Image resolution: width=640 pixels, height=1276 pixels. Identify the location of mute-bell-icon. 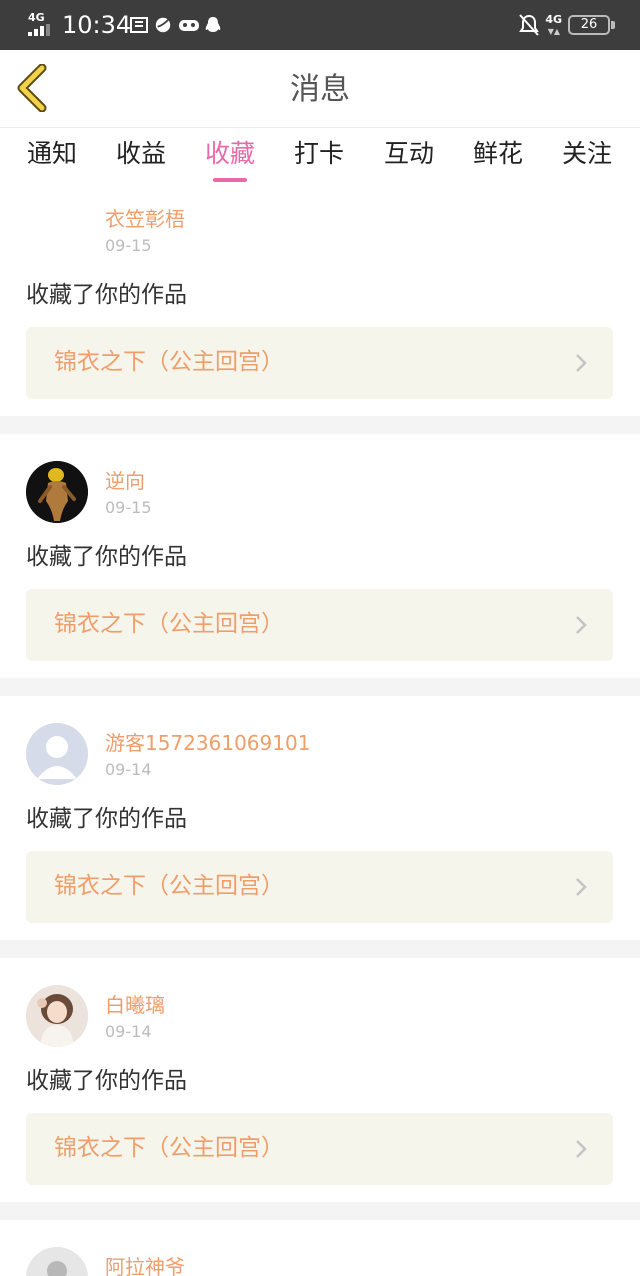
(529, 25).